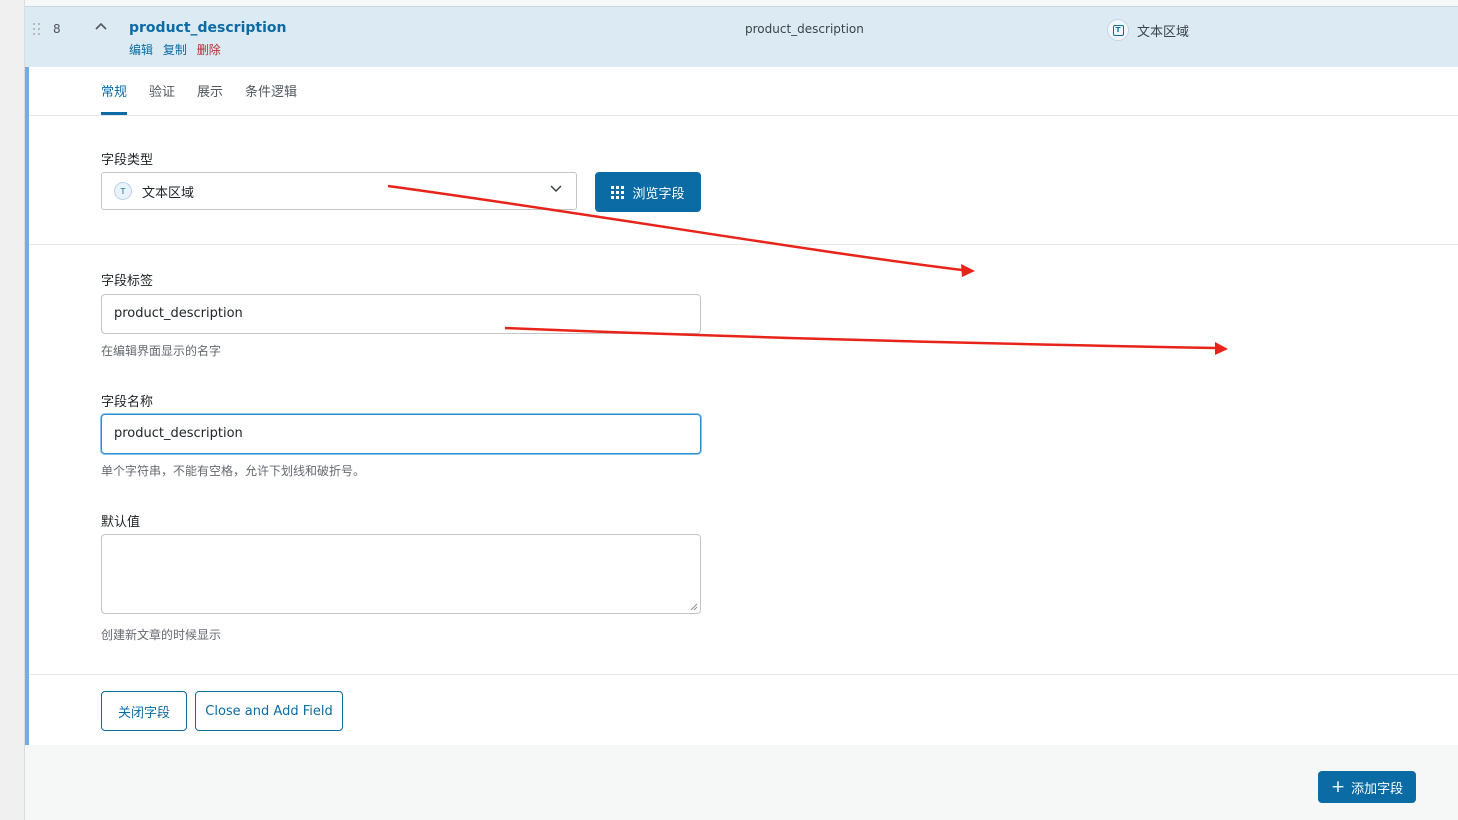 This screenshot has height=820, width=1458. I want to click on field-type-label: 文本区域, so click(1163, 32).